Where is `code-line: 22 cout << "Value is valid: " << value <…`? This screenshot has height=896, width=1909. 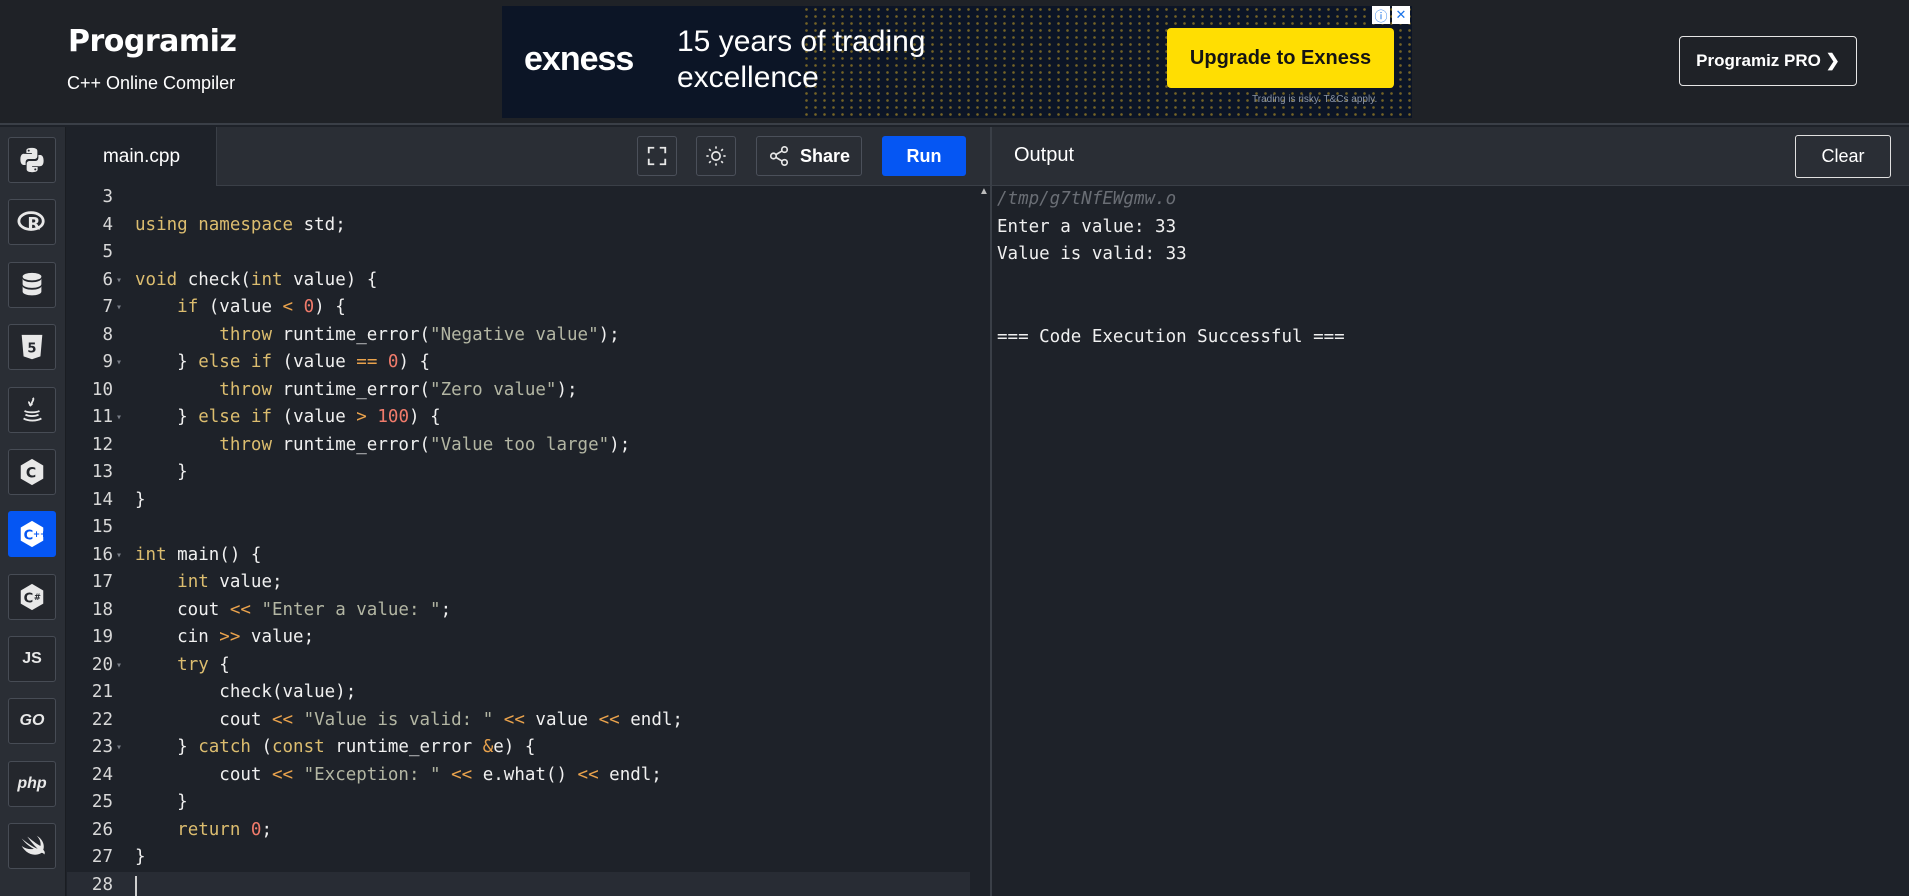
code-line: 22 cout << "Value is valid: " << value <… is located at coordinates (518, 721).